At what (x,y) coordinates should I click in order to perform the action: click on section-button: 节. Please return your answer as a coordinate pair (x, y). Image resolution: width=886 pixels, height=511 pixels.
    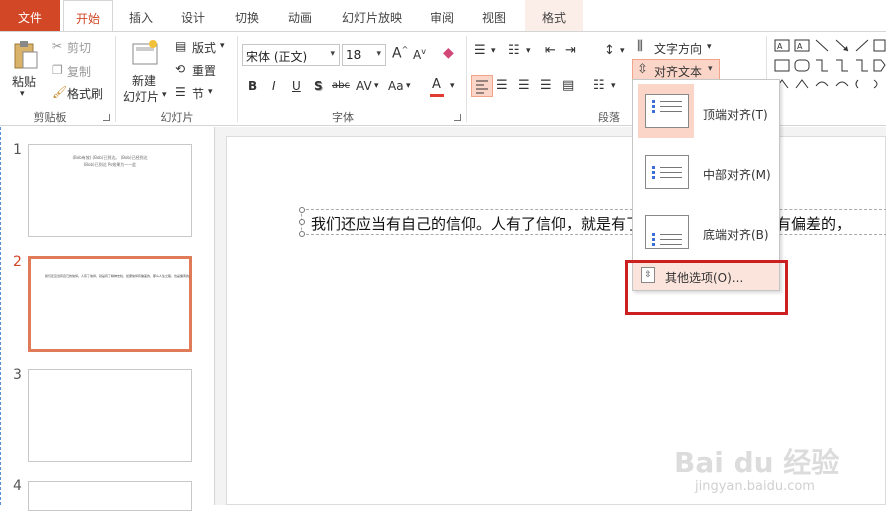
    Looking at the image, I should click on (198, 93).